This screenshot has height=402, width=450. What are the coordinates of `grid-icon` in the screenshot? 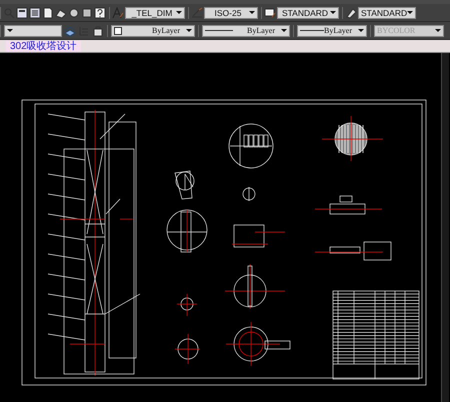 It's located at (35, 12).